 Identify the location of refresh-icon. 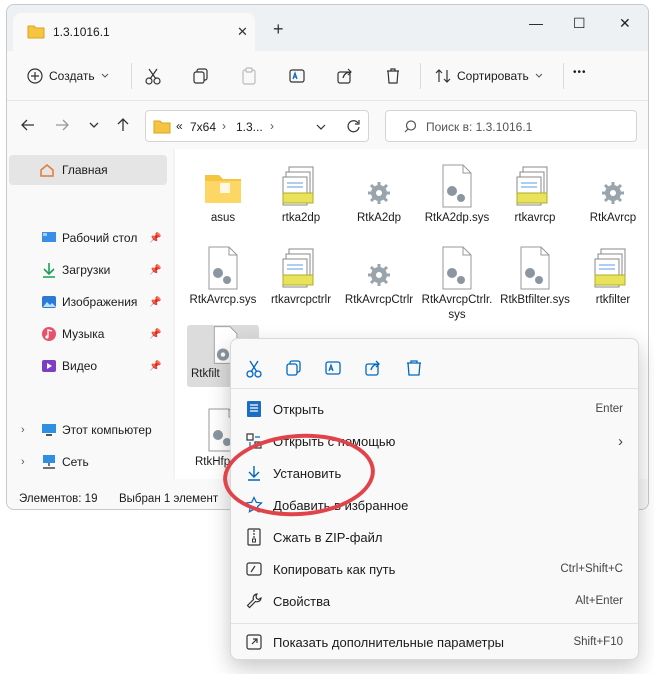
(353, 126).